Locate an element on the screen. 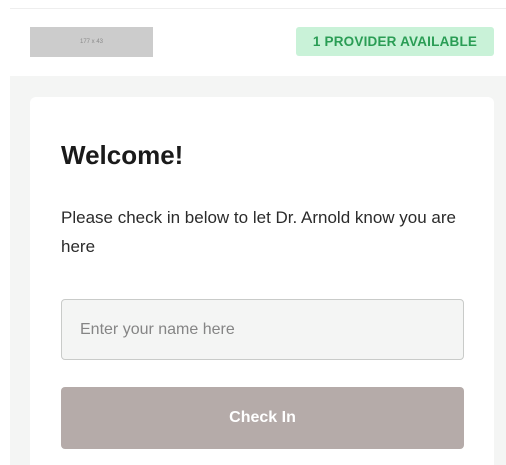 This screenshot has height=465, width=506. header-divider is located at coordinates (258, 8).